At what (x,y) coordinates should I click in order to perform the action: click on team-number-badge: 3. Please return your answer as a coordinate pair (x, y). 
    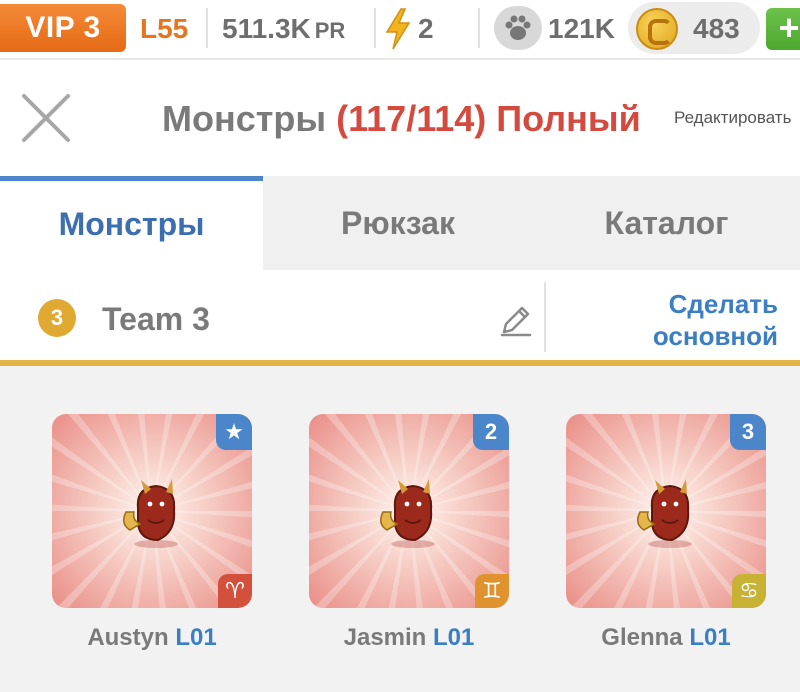
    Looking at the image, I should click on (57, 318).